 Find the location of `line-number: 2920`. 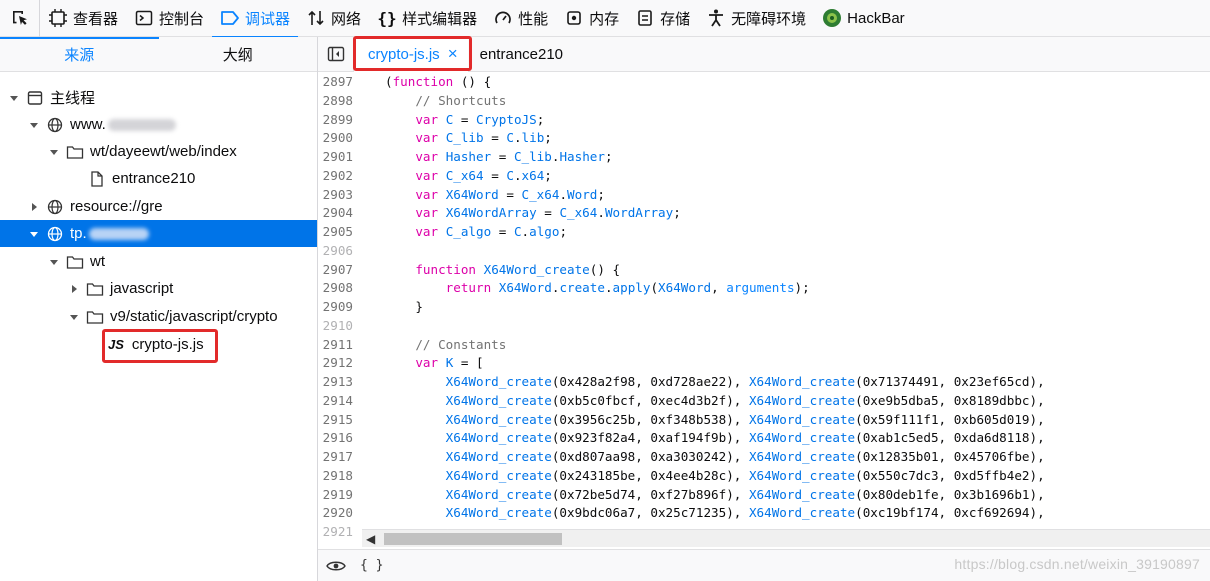

line-number: 2920 is located at coordinates (338, 513).